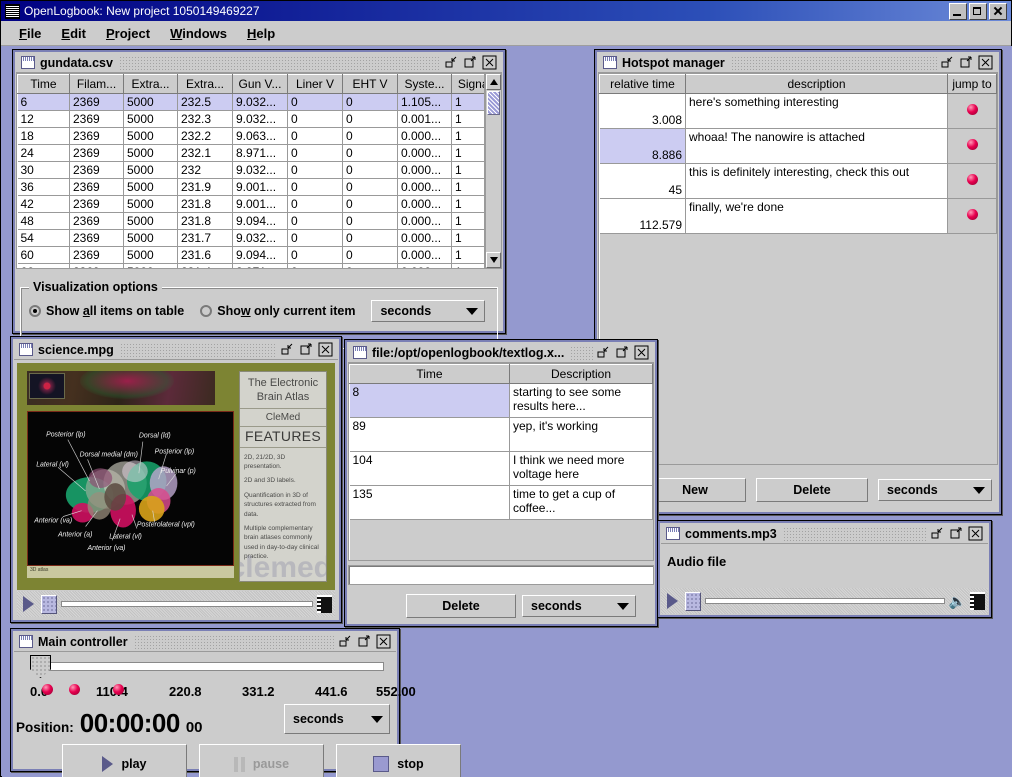 The height and width of the screenshot is (777, 1012). I want to click on table-row: 8.886 whoaa! The nanowire is attached, so click(798, 146).